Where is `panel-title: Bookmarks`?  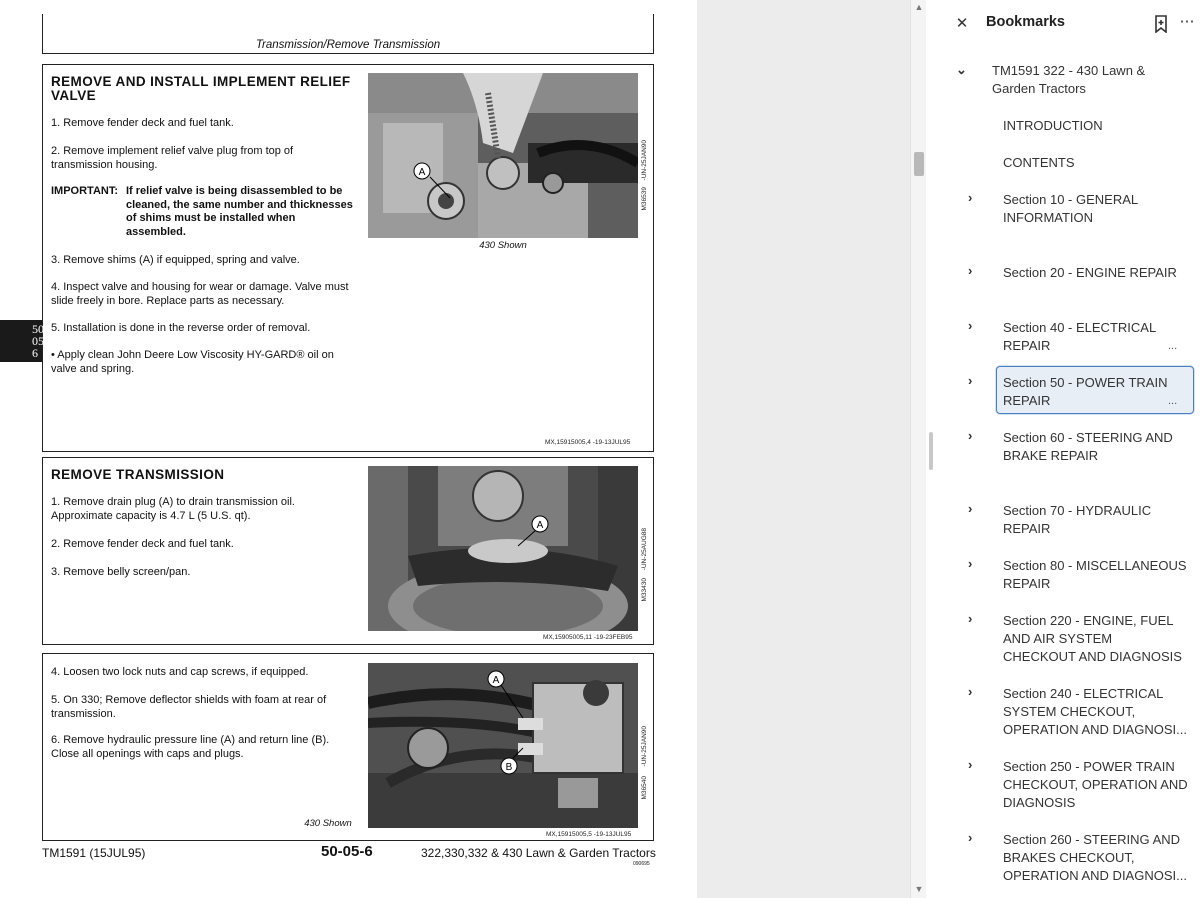
panel-title: Bookmarks is located at coordinates (1025, 22).